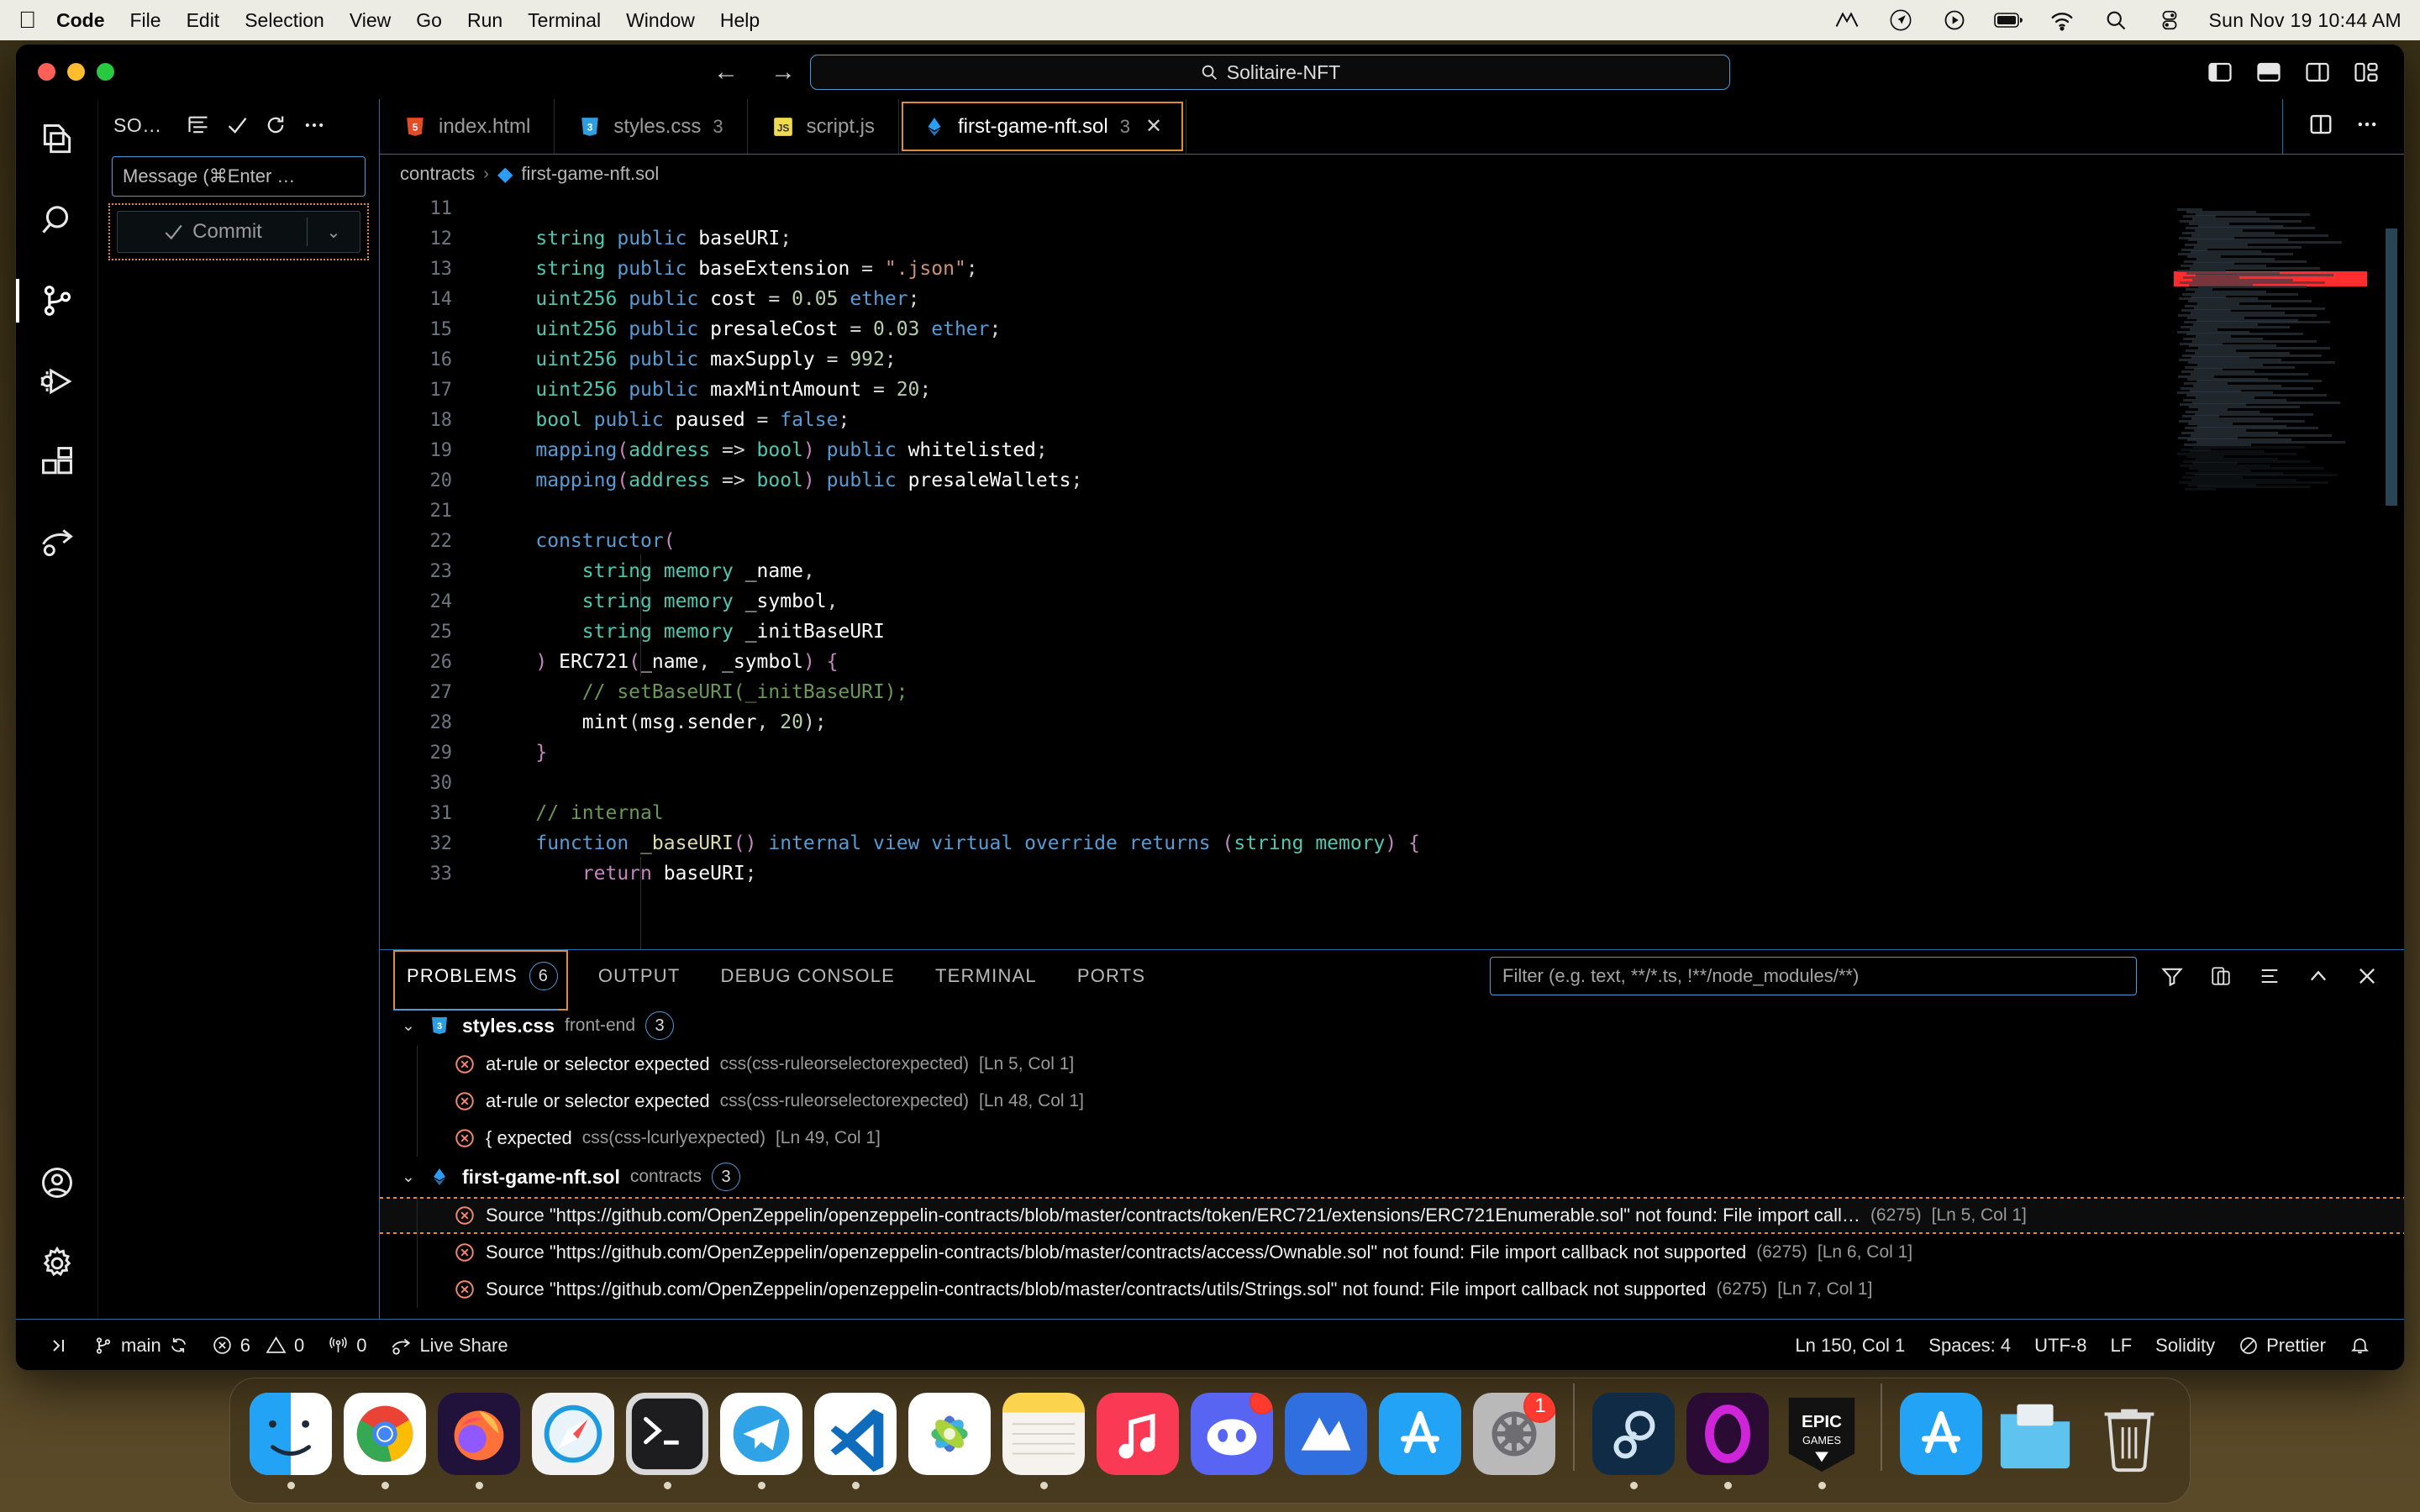 This screenshot has height=1512, width=2420. What do you see at coordinates (314, 125) in the screenshot?
I see `more-actions-icon` at bounding box center [314, 125].